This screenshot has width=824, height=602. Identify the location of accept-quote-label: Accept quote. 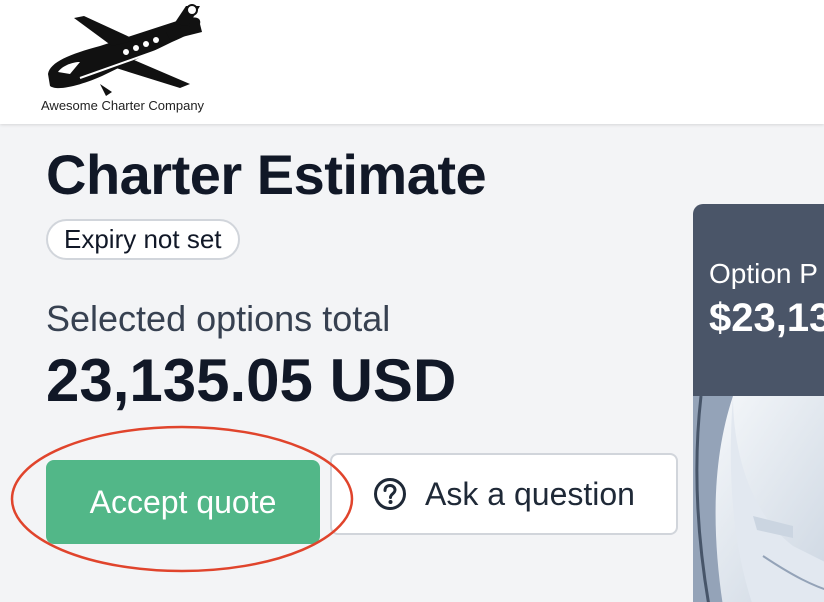
(183, 501).